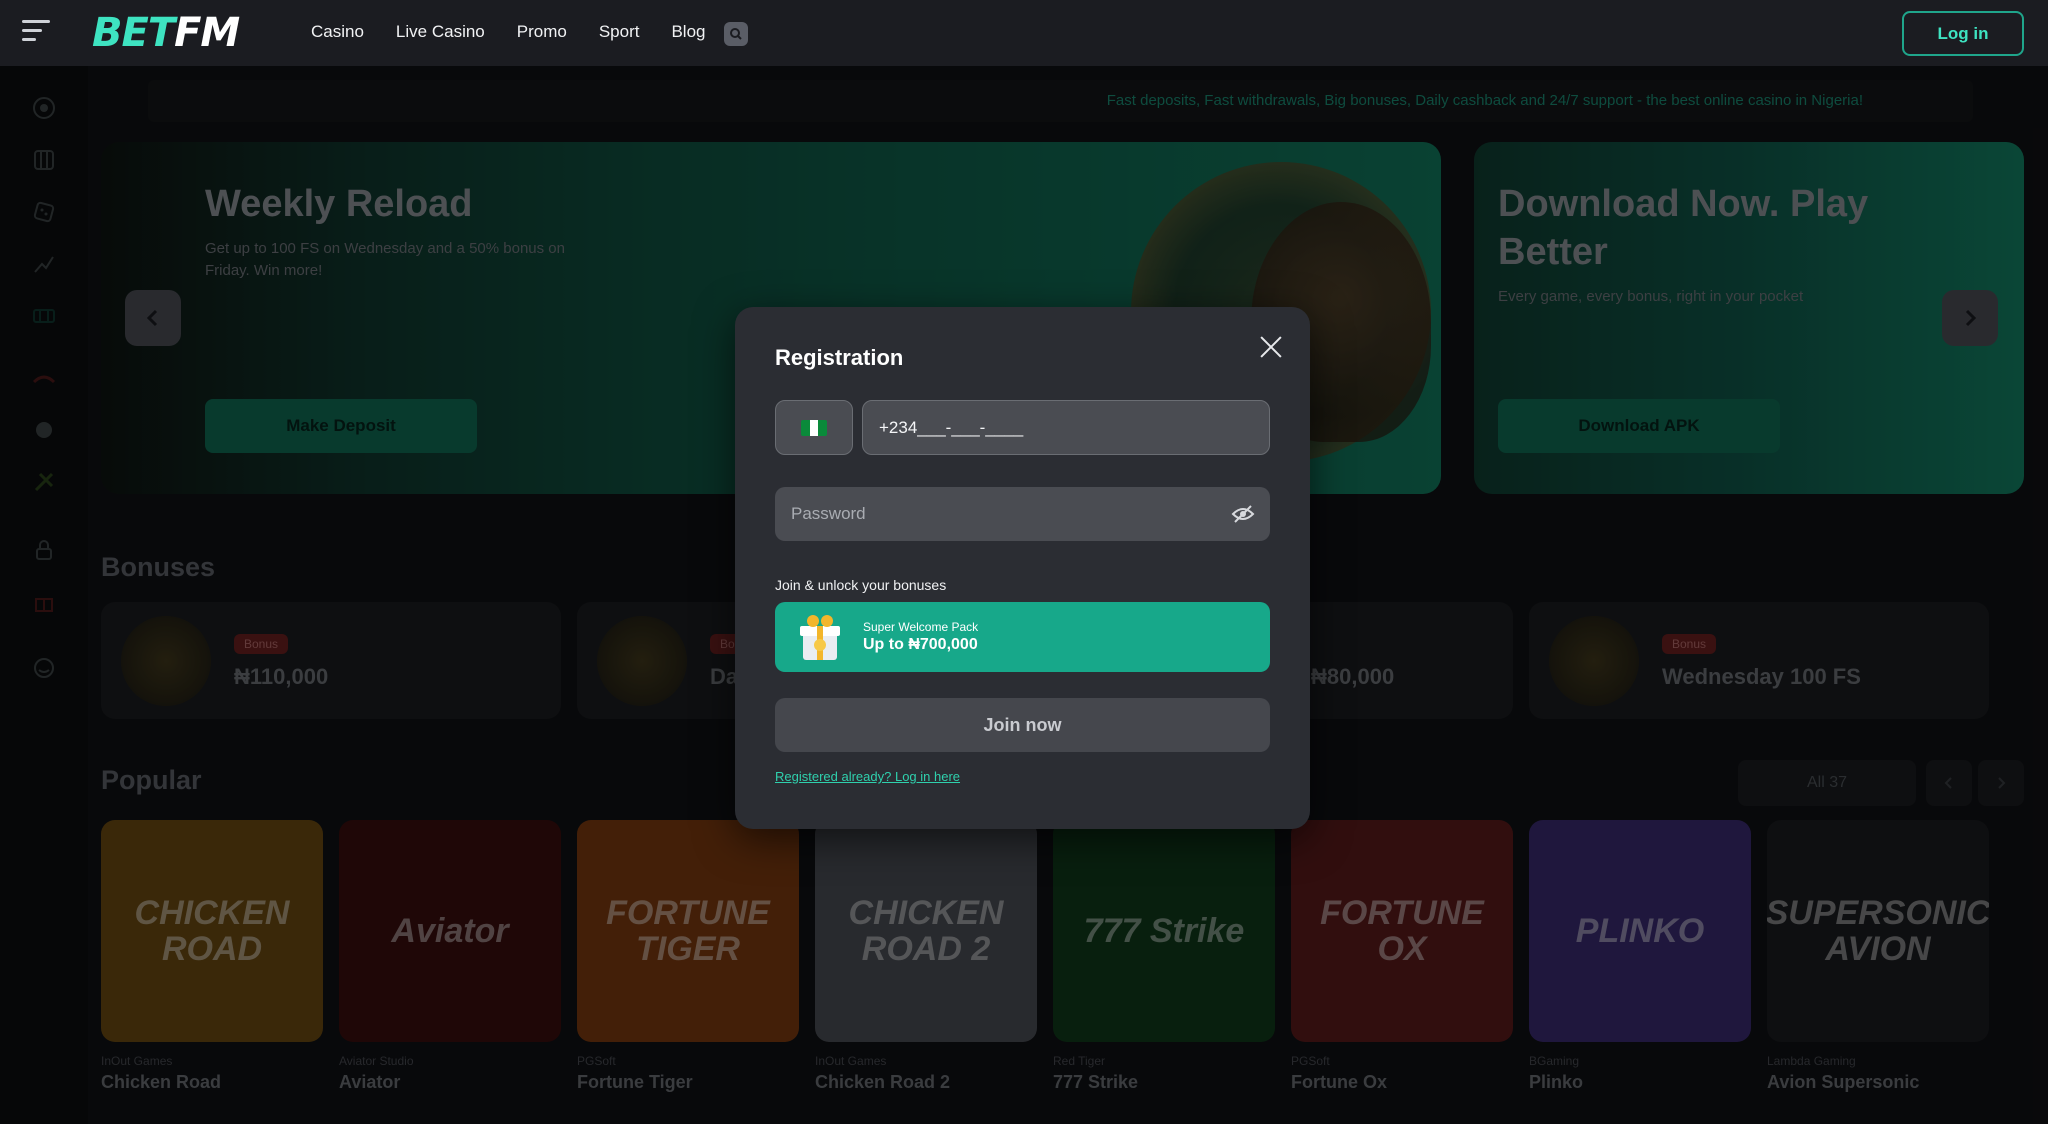 The width and height of the screenshot is (2048, 1124). Describe the element at coordinates (1022, 725) in the screenshot. I see `join-now-button: Join now` at that location.